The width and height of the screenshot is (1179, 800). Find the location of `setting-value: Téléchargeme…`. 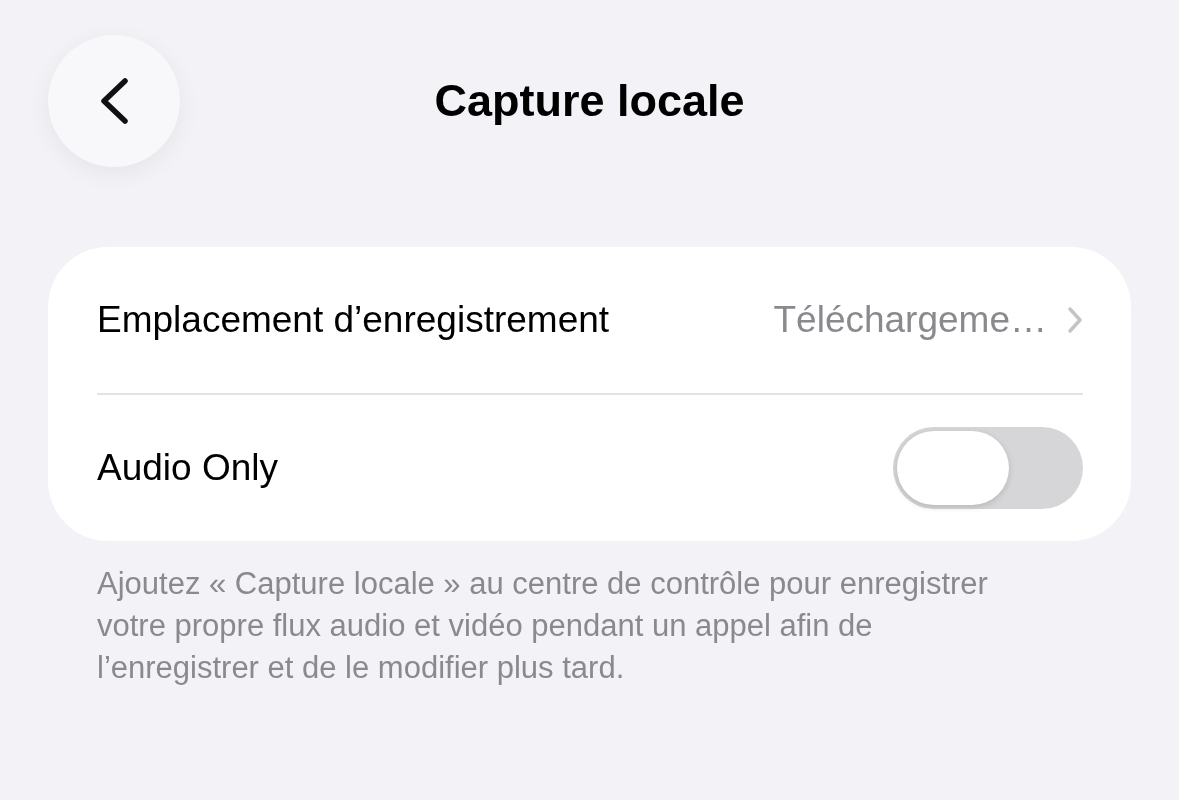

setting-value: Téléchargeme… is located at coordinates (910, 320).